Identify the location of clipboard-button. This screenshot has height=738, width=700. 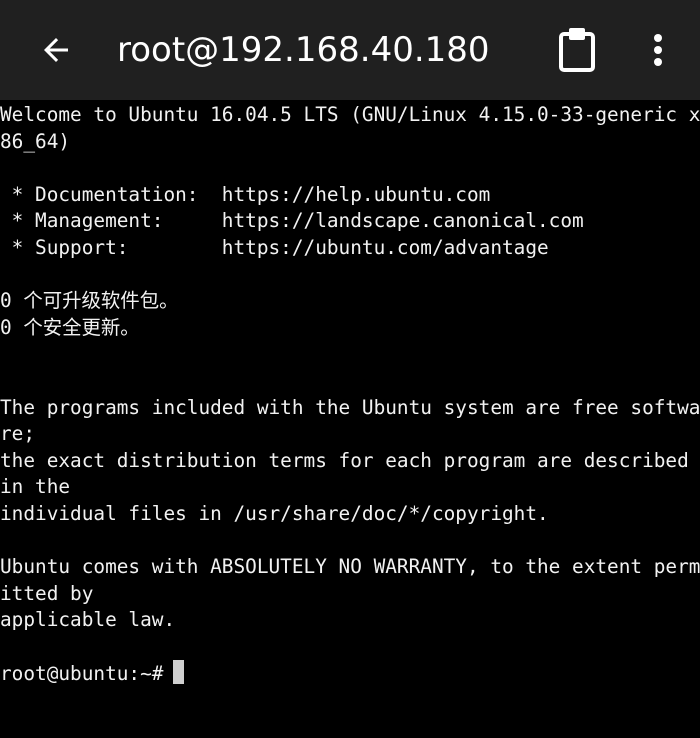
(577, 50).